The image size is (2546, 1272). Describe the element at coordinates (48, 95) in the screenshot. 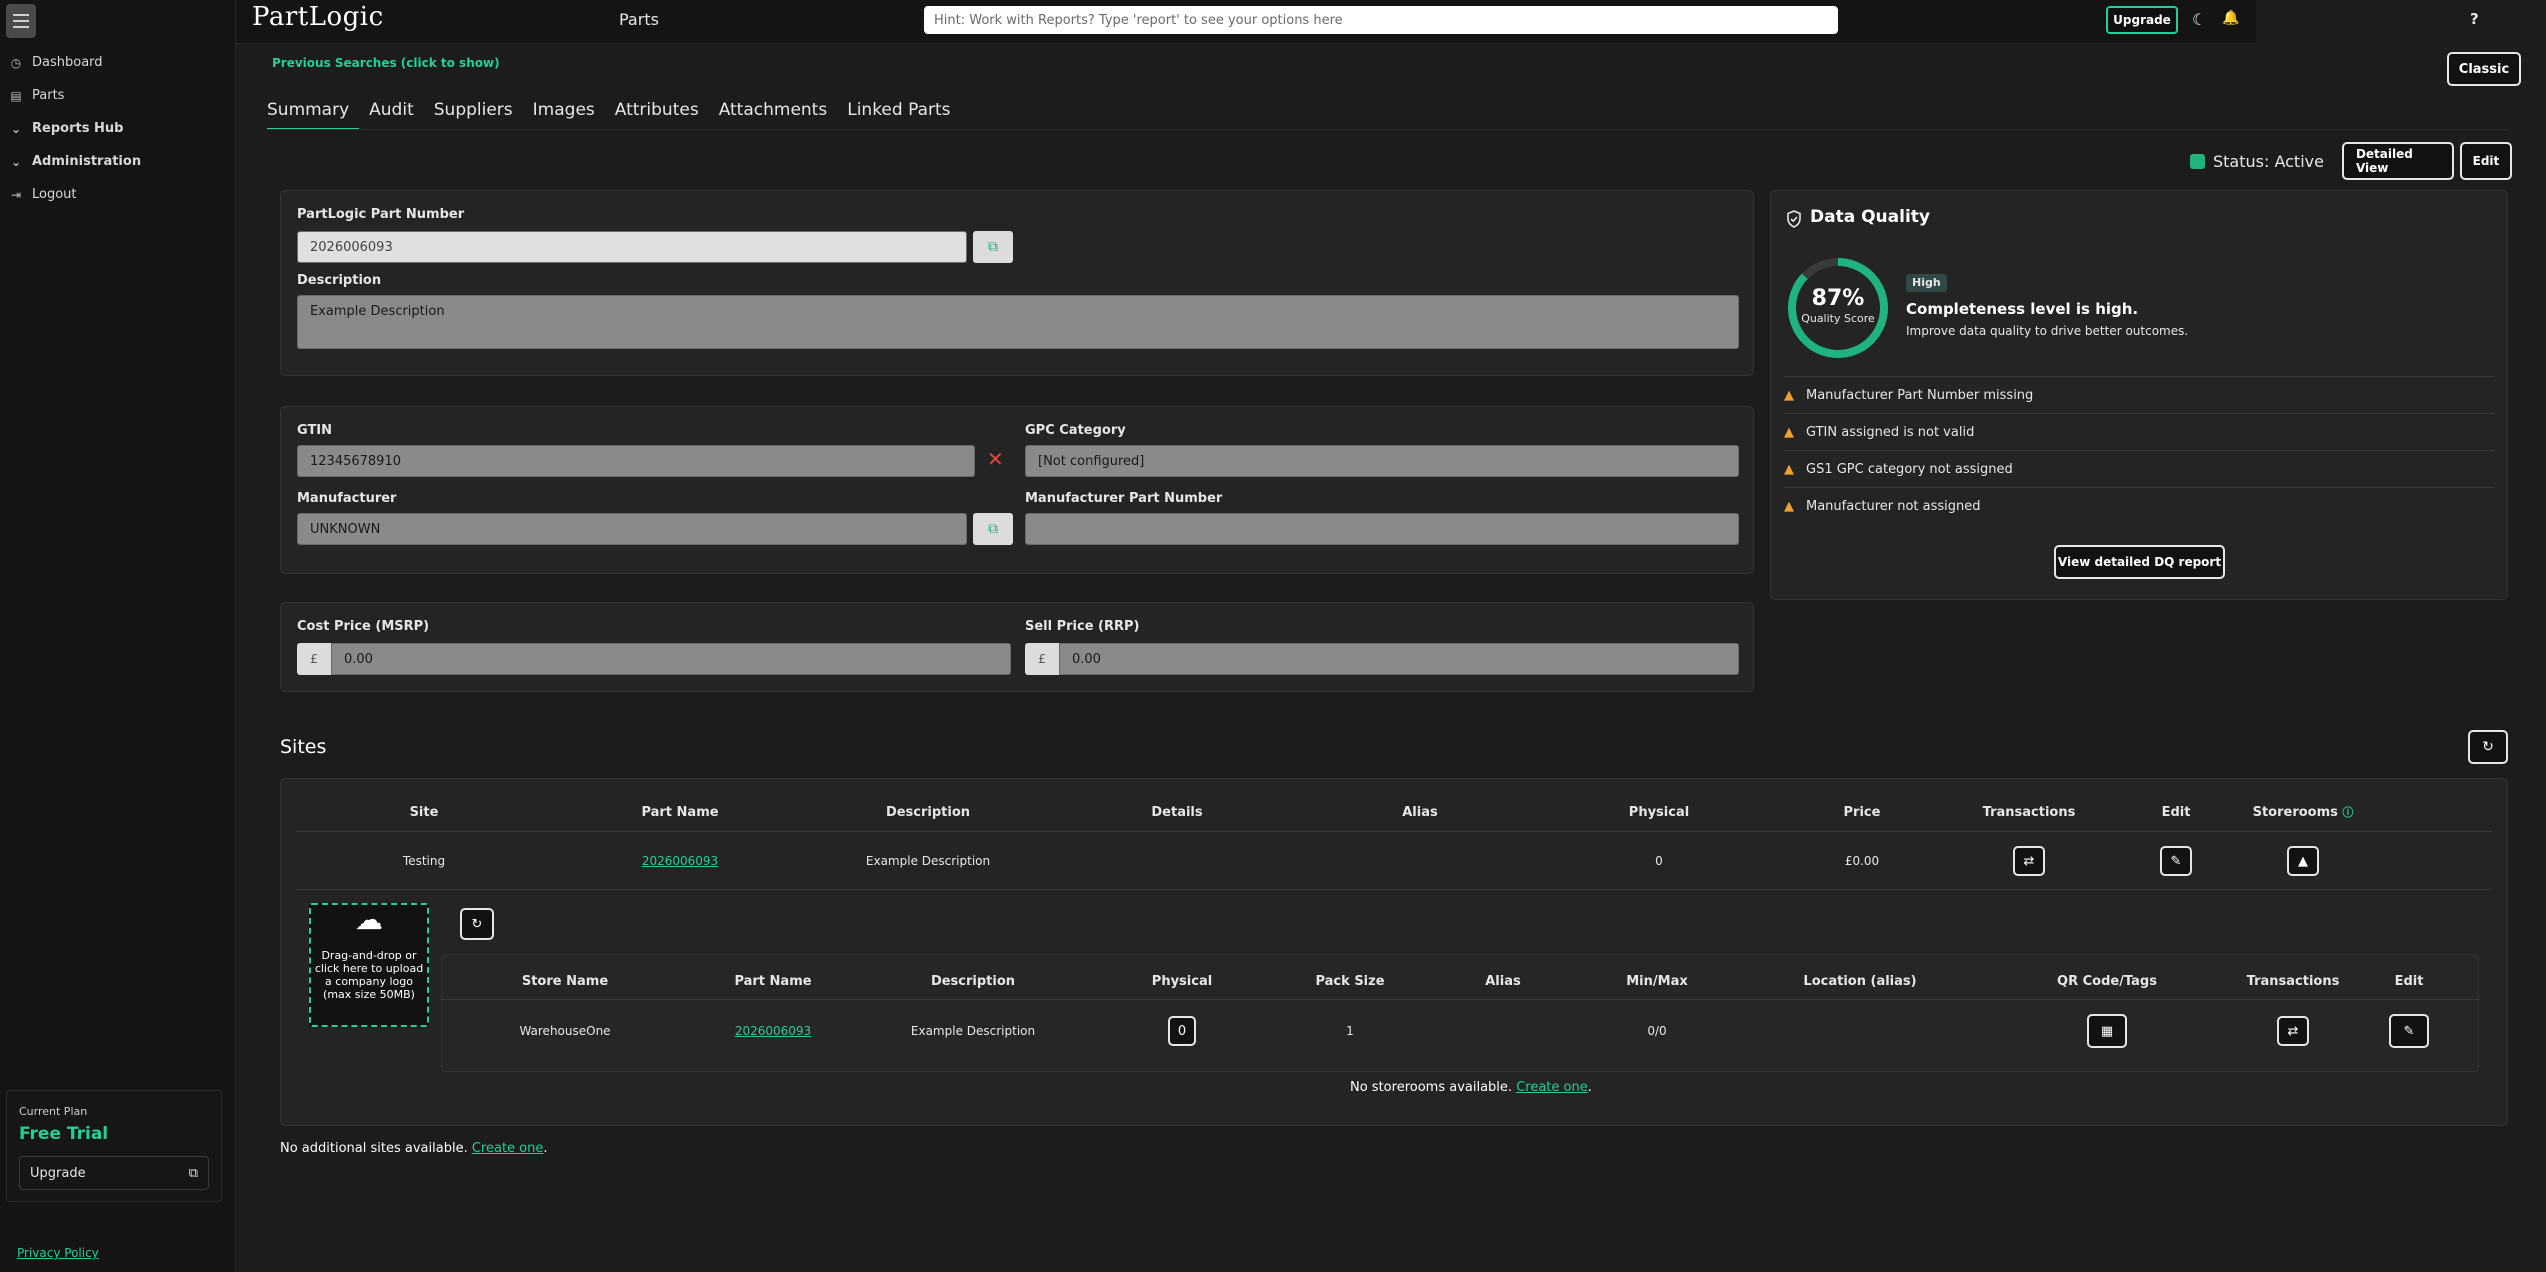

I see `sidebar-item-label: Parts` at that location.